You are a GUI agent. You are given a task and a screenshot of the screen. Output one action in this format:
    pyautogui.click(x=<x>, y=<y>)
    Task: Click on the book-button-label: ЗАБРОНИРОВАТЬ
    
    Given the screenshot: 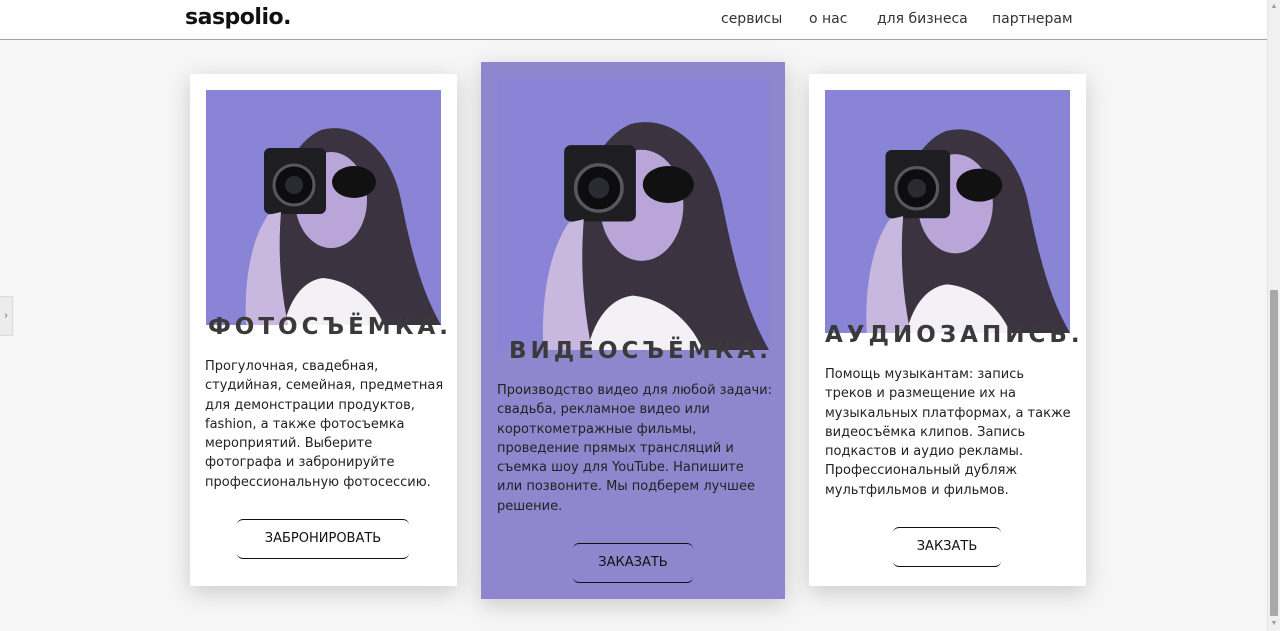 What is the action you would take?
    pyautogui.click(x=323, y=538)
    